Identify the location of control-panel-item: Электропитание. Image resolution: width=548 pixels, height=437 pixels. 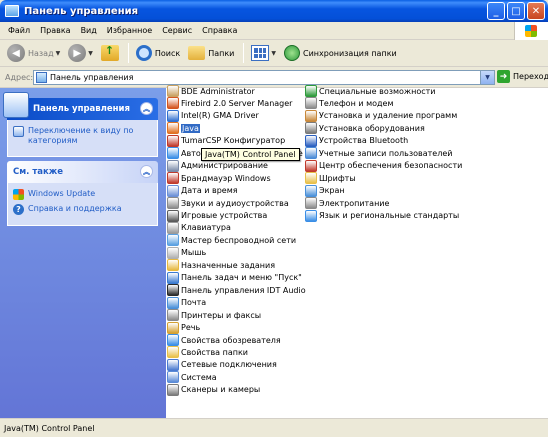
(347, 203).